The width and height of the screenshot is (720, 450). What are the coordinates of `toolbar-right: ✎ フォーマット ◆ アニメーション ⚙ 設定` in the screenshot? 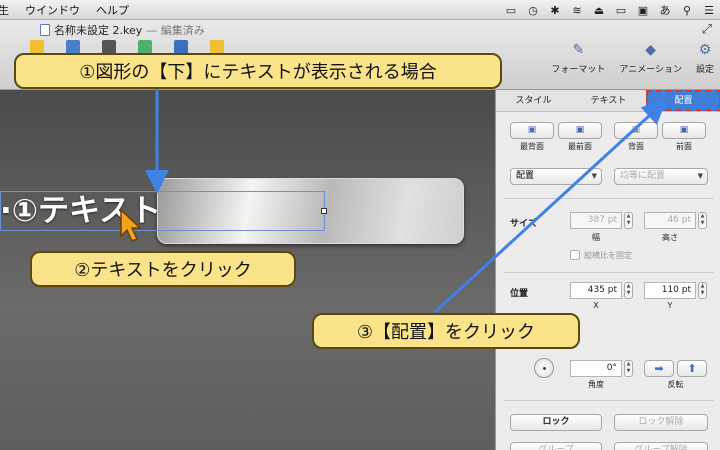 It's located at (632, 58).